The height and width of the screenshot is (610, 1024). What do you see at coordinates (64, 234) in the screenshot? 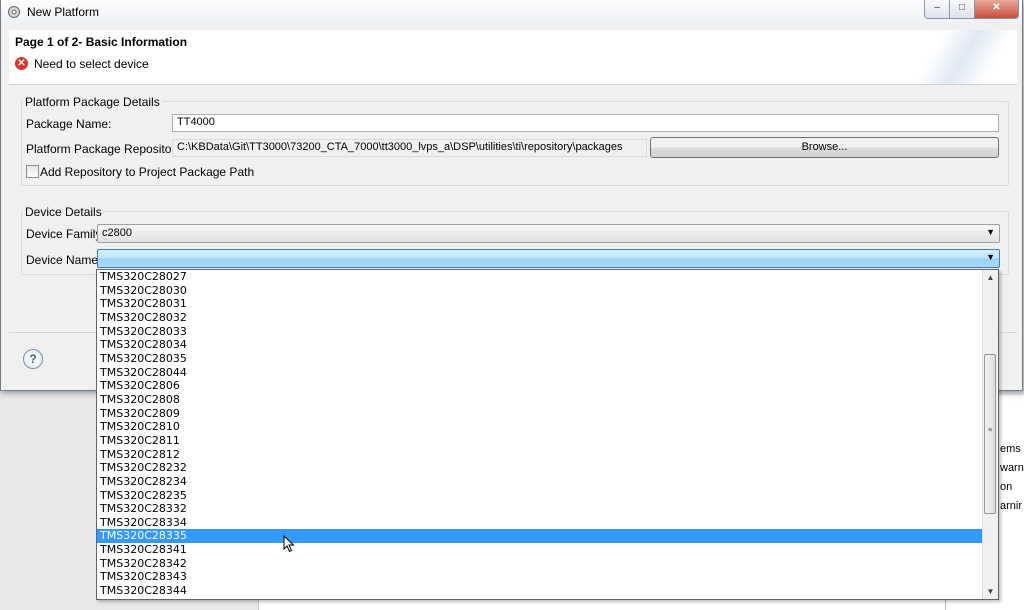
I see `device-family-label: Device Family` at bounding box center [64, 234].